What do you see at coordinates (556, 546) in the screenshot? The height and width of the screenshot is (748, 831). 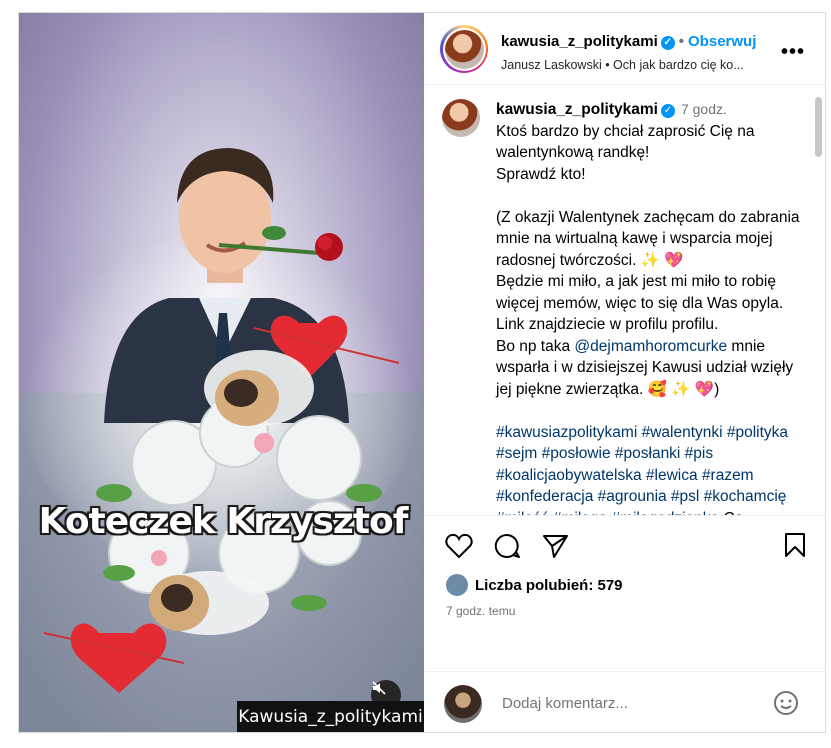 I see `share-icon` at bounding box center [556, 546].